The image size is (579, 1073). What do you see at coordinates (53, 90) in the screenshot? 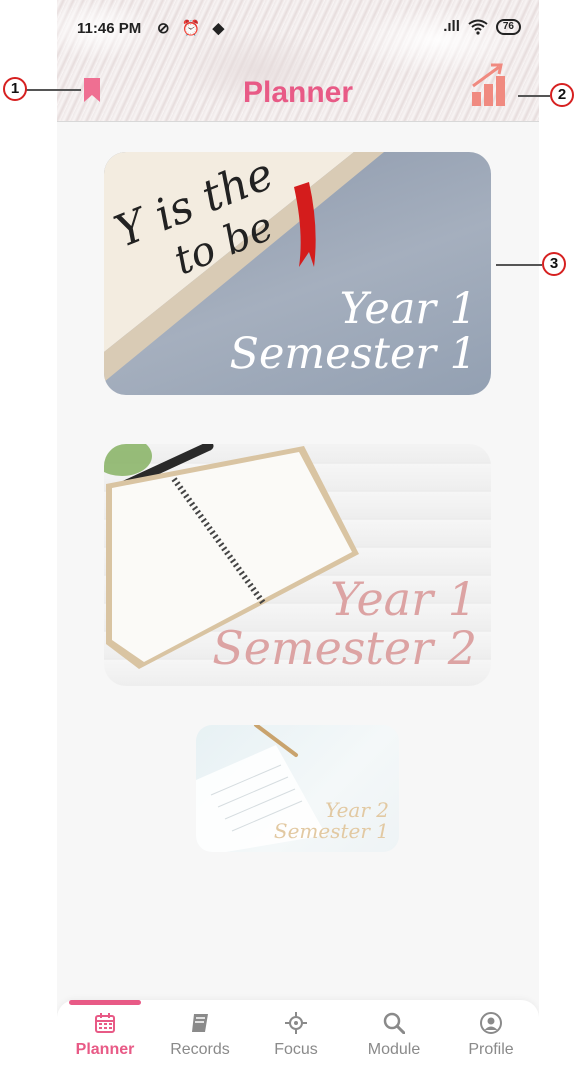
I see `callout-1-leader` at bounding box center [53, 90].